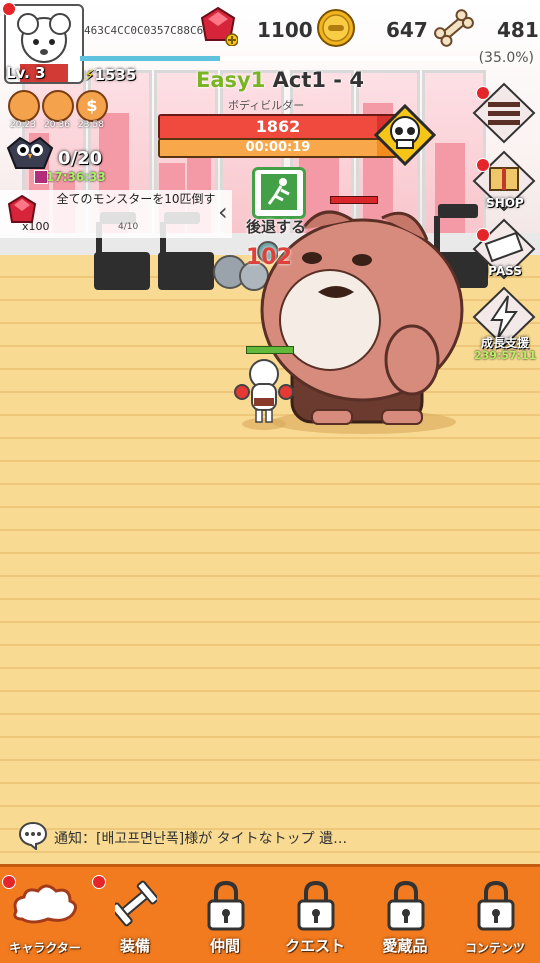 Image resolution: width=540 pixels, height=963 pixels. Describe the element at coordinates (150, 58) in the screenshot. I see `stage-progress-fill` at that location.